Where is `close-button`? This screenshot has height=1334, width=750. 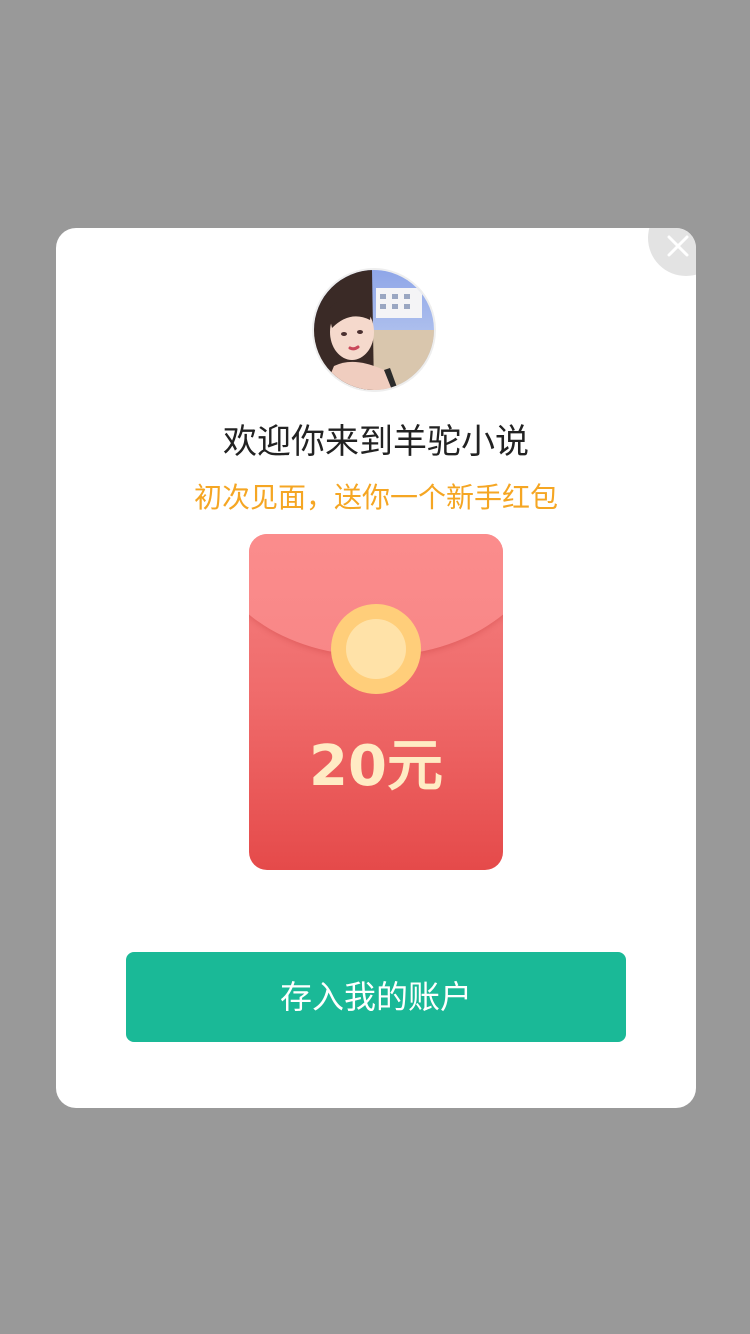
close-button is located at coordinates (672, 252).